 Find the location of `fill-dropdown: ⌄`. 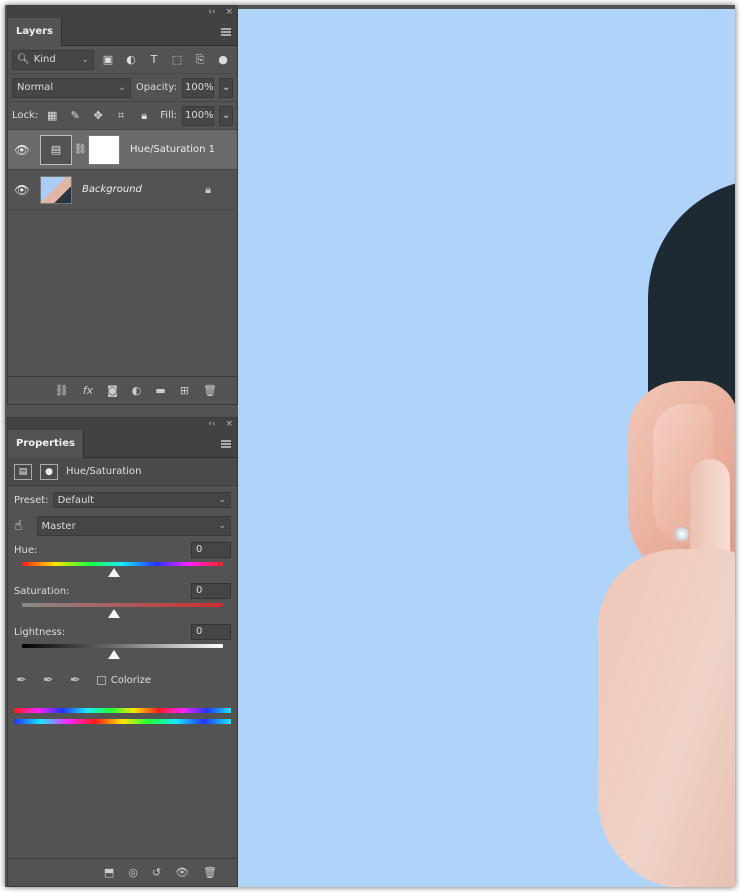

fill-dropdown: ⌄ is located at coordinates (226, 115).